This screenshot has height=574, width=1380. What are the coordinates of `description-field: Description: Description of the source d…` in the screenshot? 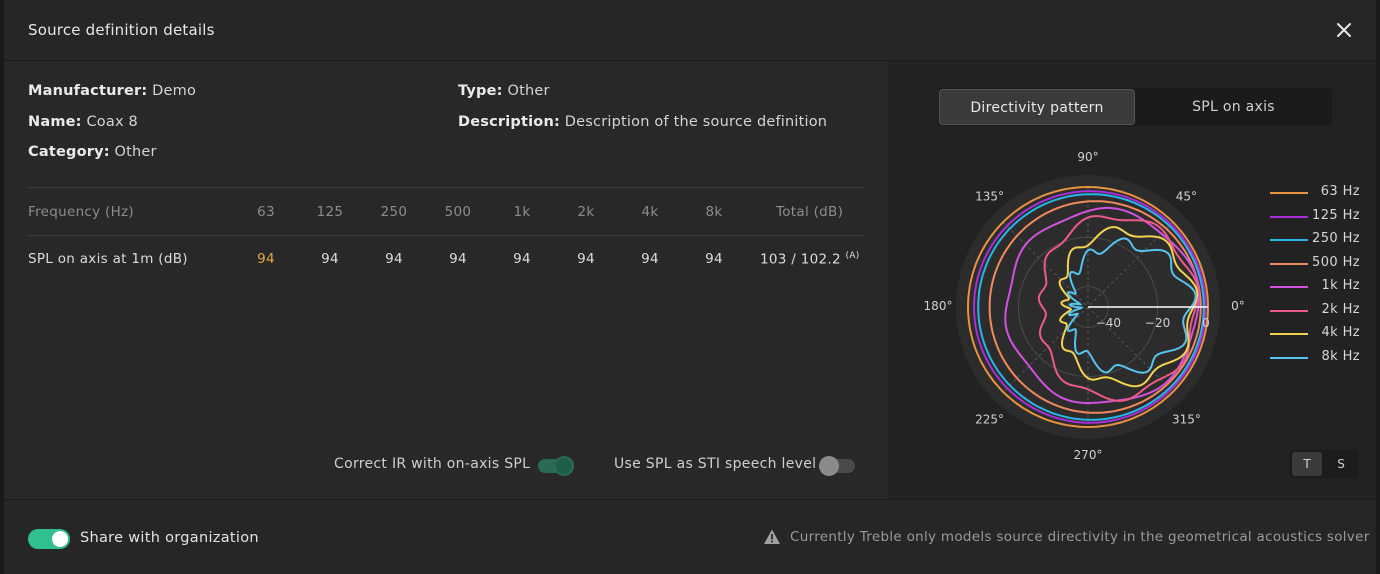 It's located at (642, 122).